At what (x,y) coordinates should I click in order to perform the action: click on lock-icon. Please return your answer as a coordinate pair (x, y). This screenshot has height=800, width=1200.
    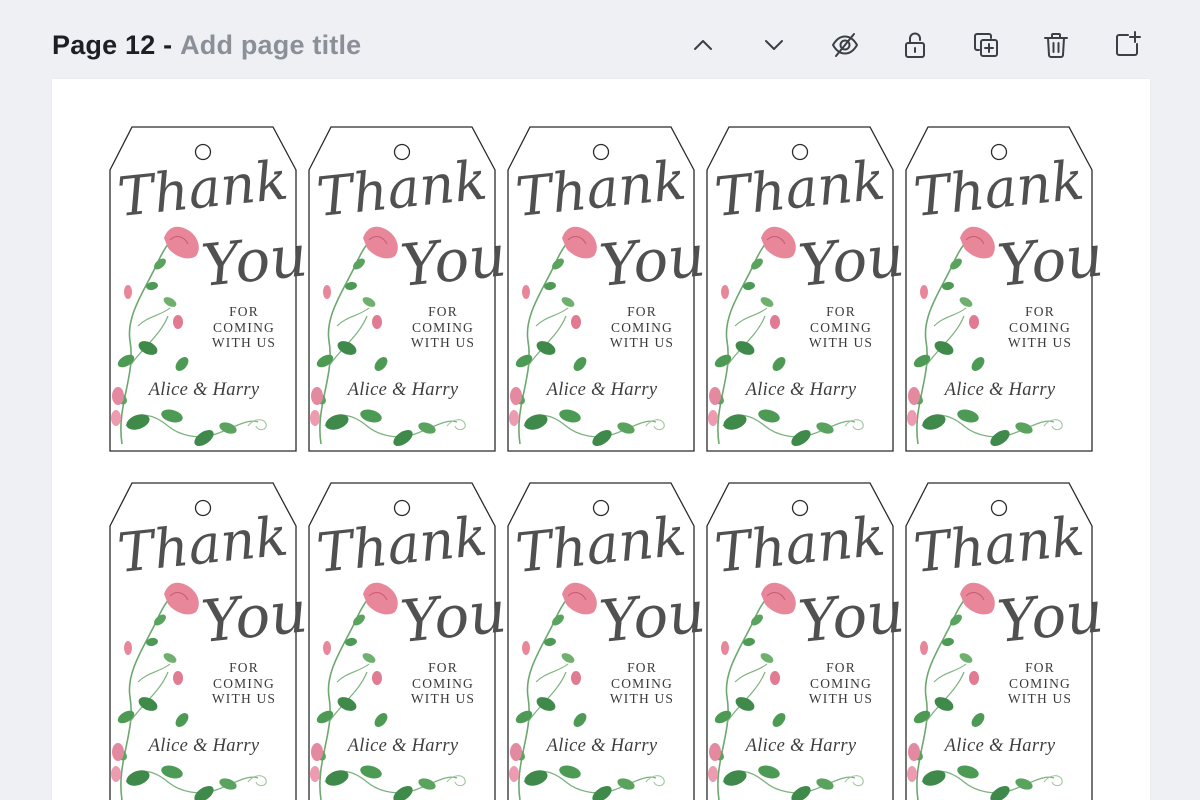
    Looking at the image, I should click on (915, 45).